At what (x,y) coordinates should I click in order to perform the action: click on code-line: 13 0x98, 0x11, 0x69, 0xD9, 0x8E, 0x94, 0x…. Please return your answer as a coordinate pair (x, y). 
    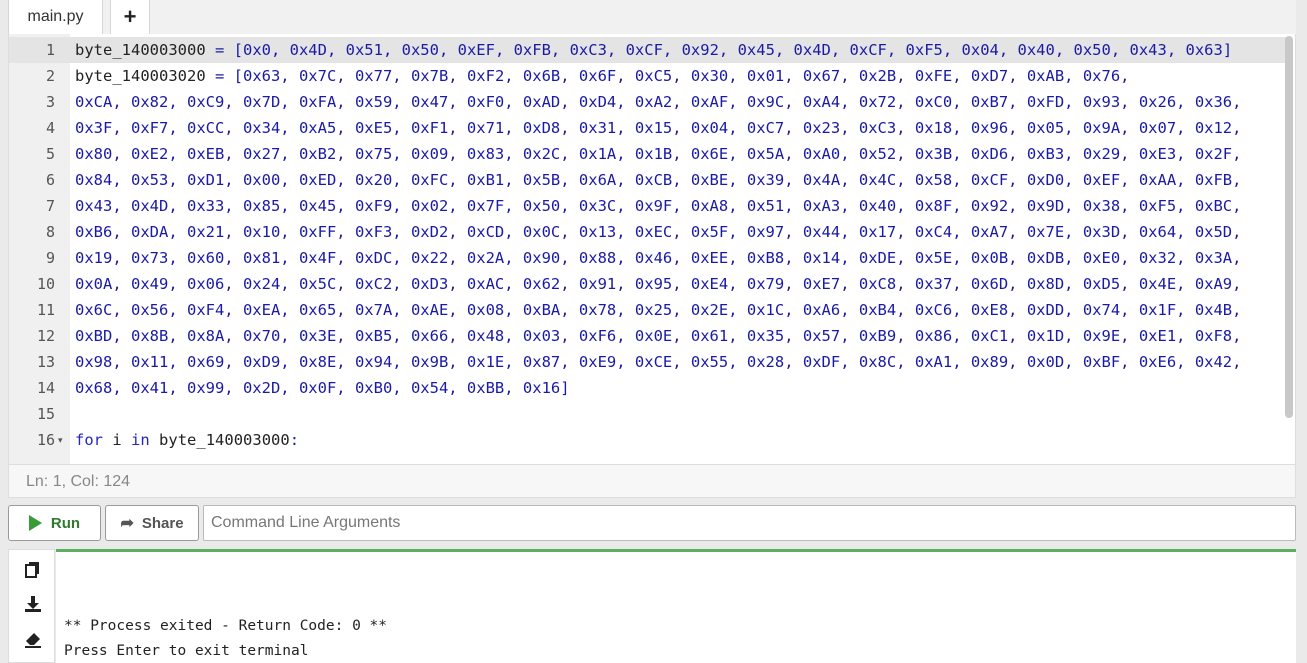
    Looking at the image, I should click on (648, 362).